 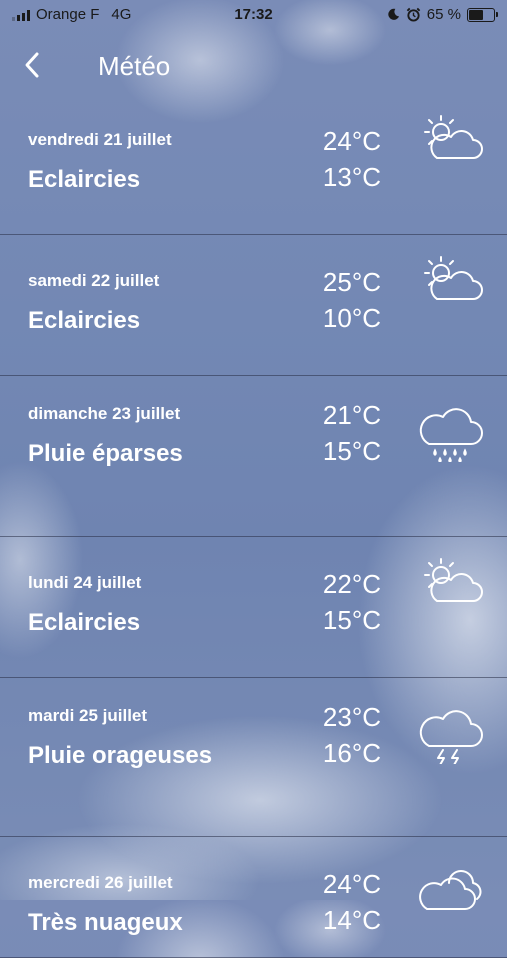 I want to click on cloudy-icon, so click(x=450, y=884).